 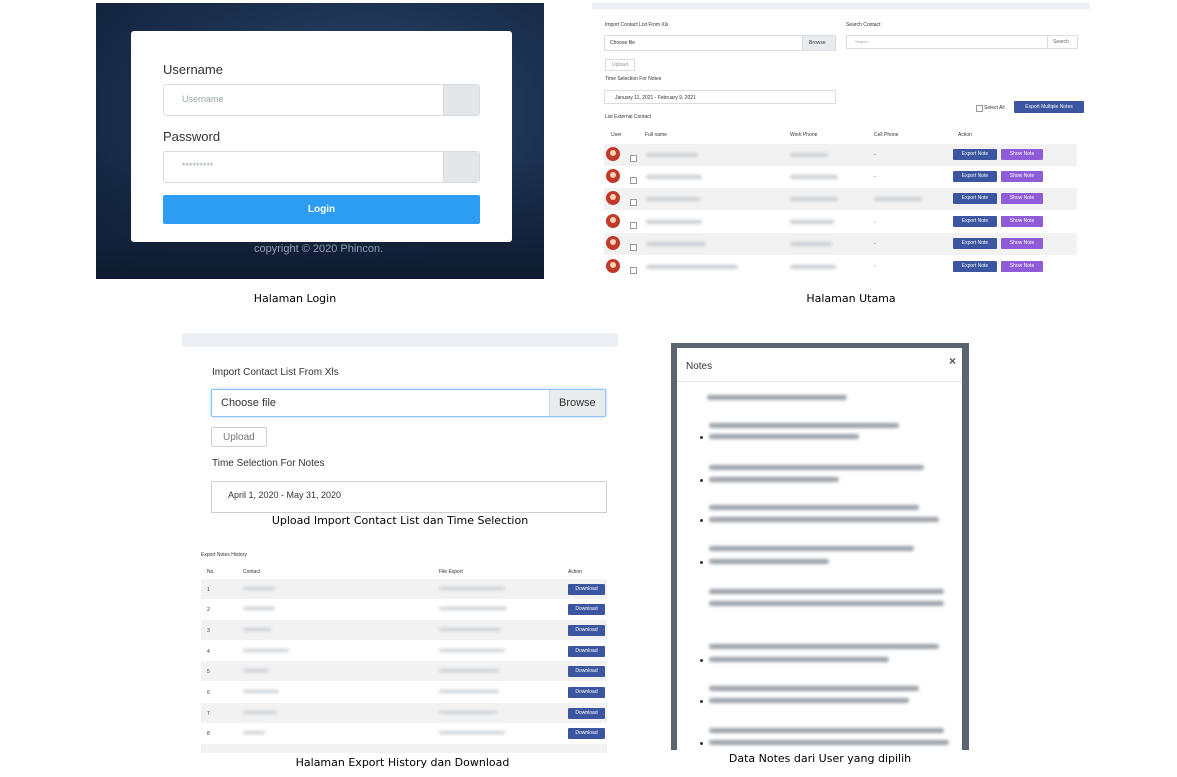 I want to click on col-action: Action, so click(x=965, y=135).